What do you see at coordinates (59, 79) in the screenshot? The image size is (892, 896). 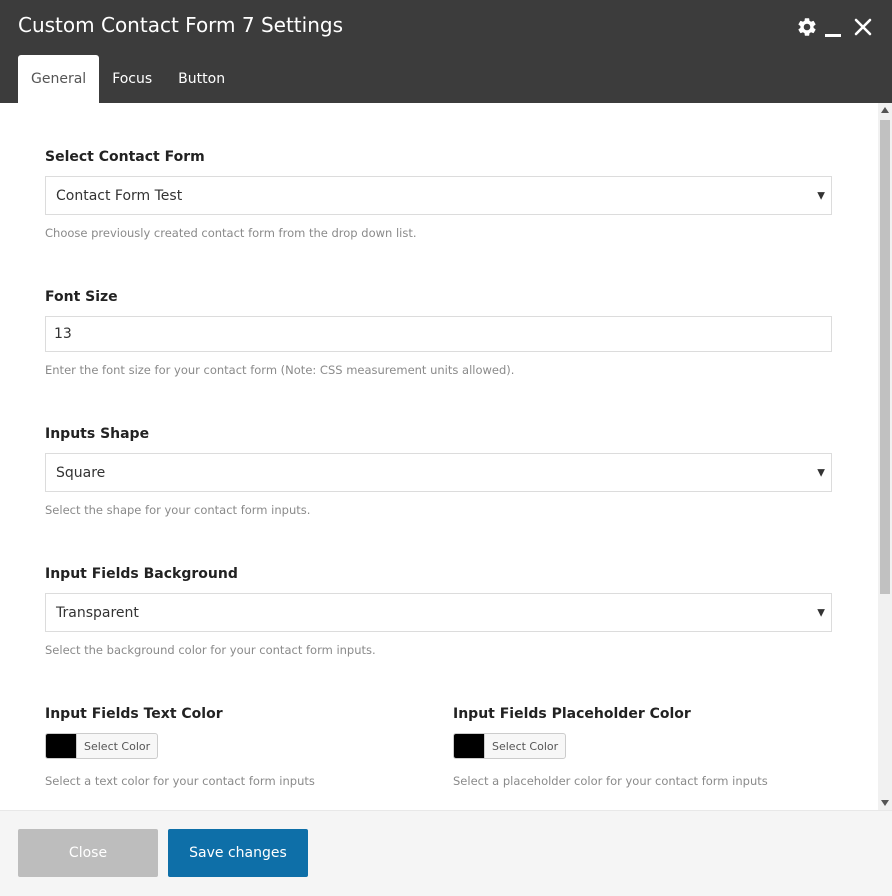 I see `tab-general: General` at bounding box center [59, 79].